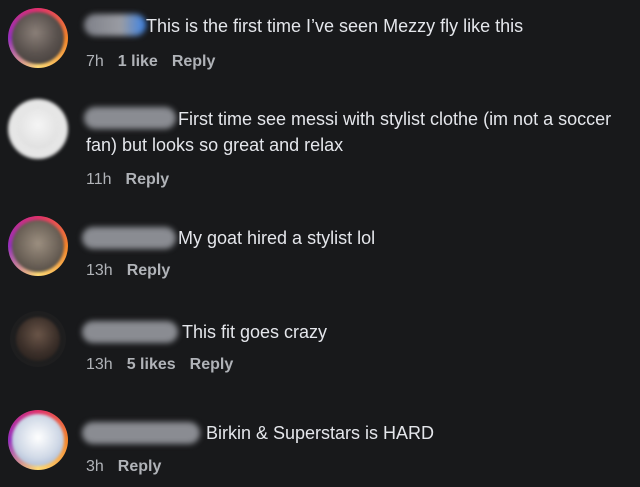 This screenshot has height=487, width=640. I want to click on comment-text: My goat hired a stylist lol, so click(277, 238).